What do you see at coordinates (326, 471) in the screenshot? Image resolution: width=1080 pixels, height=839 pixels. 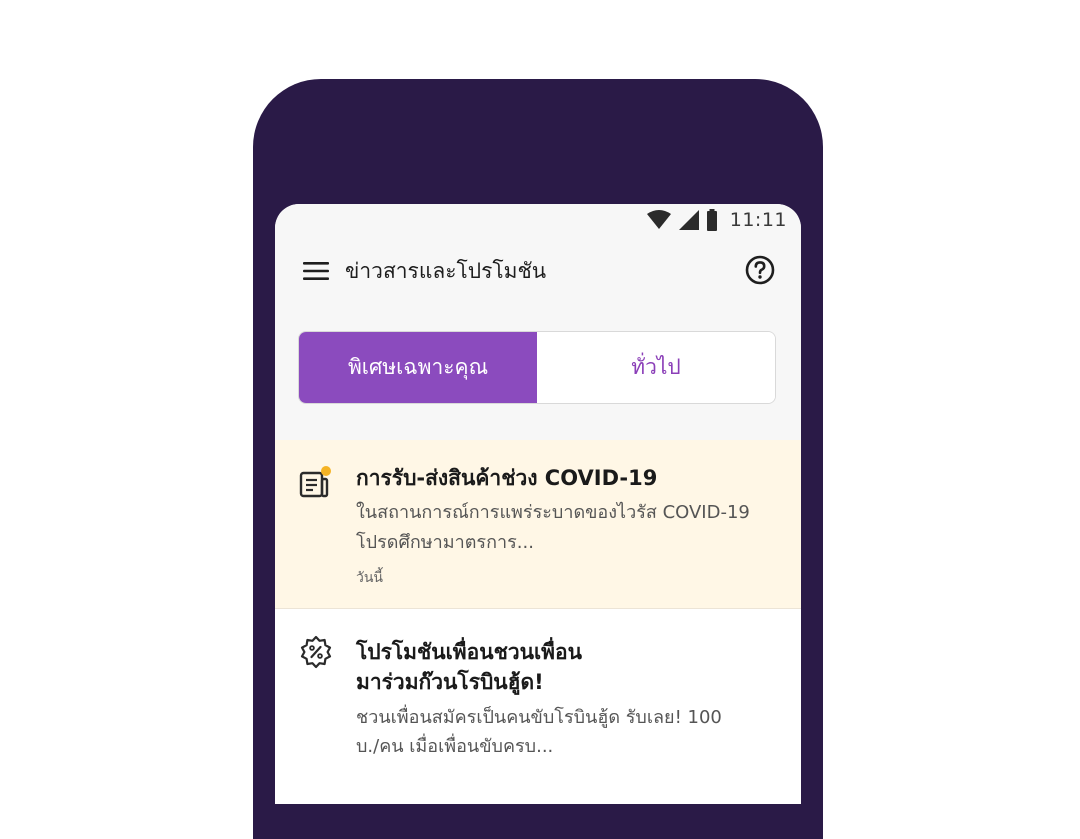 I see `unread-dot` at bounding box center [326, 471].